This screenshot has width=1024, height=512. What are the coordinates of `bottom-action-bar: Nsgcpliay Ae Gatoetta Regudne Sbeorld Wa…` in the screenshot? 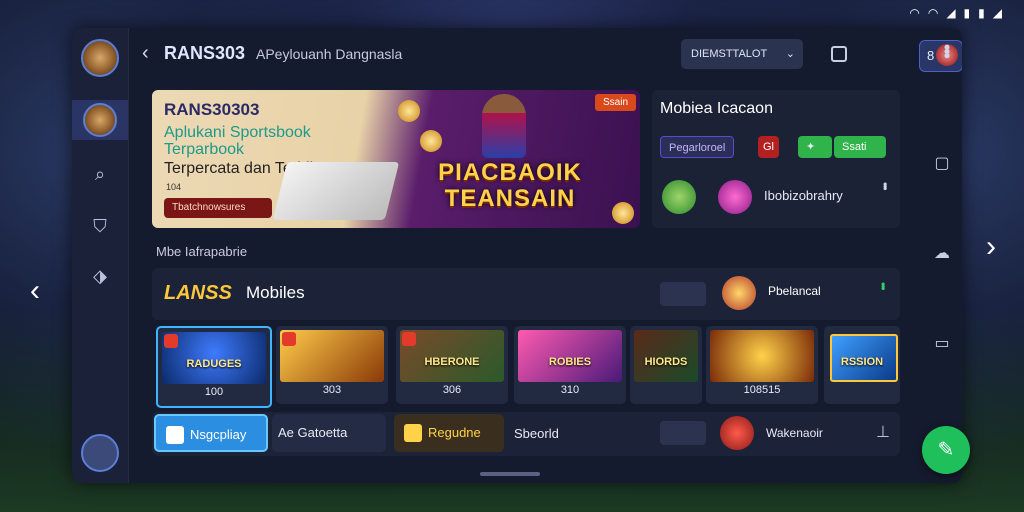 It's located at (526, 434).